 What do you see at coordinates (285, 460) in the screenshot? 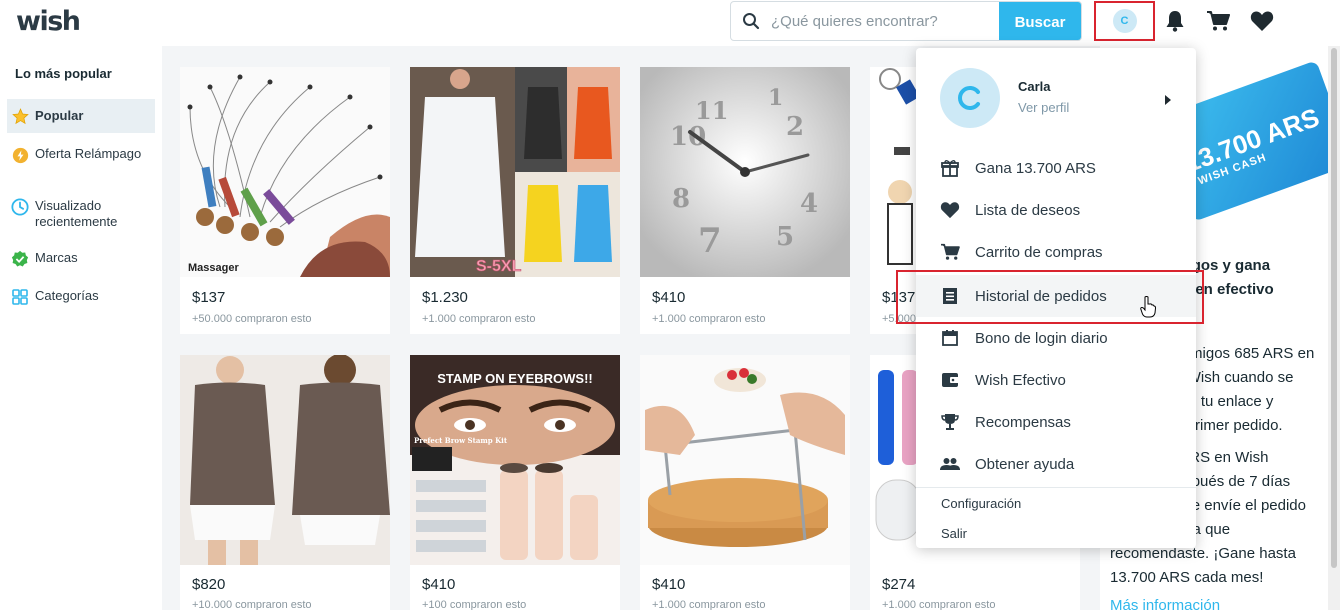
I see `product-image-blouse` at bounding box center [285, 460].